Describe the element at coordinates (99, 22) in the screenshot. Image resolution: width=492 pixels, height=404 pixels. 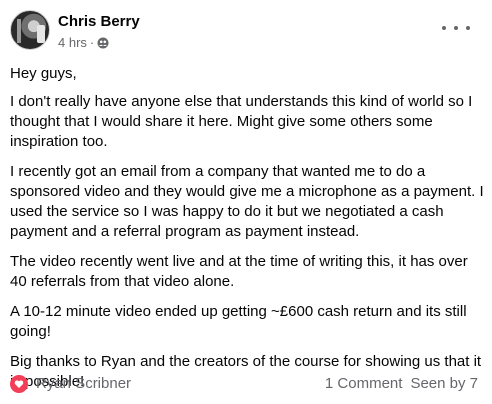
I see `author-name: Chris Berry` at that location.